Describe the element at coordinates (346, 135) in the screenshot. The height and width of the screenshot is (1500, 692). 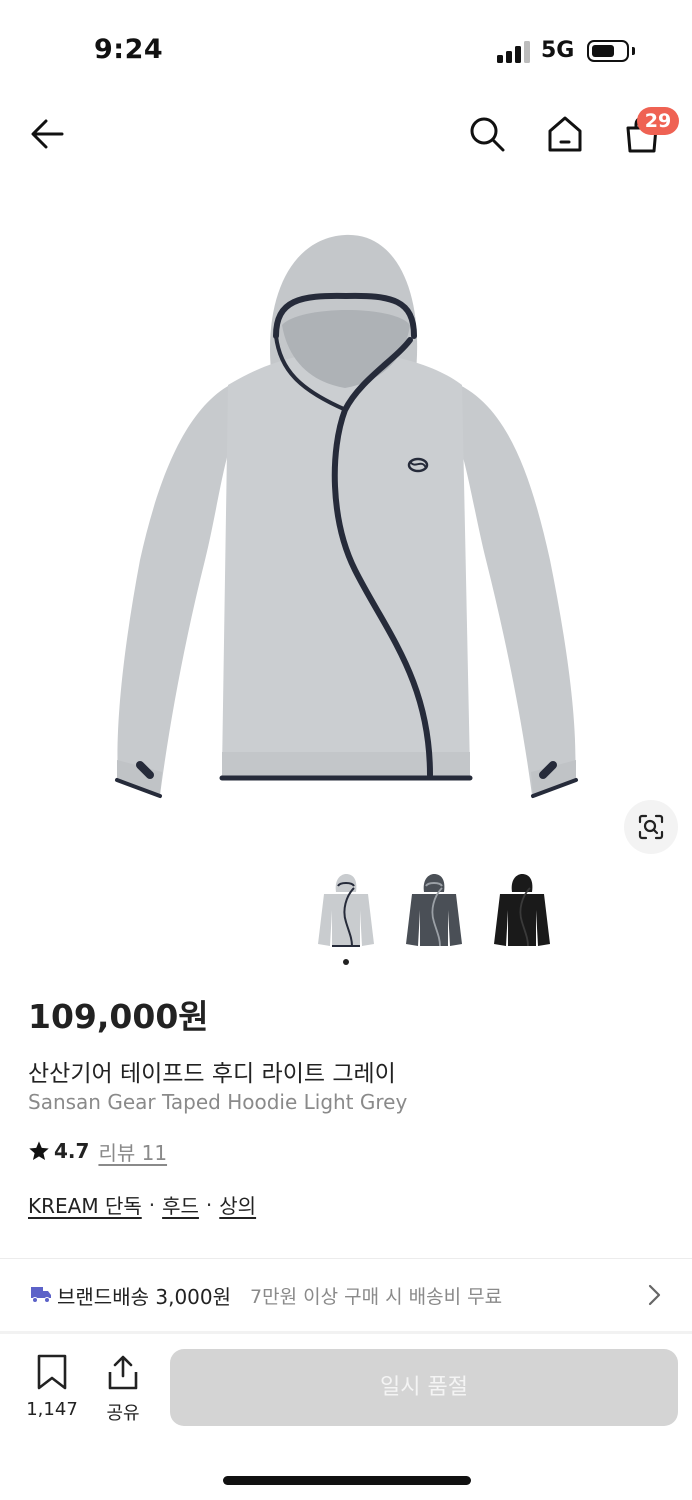
I see `nav-bar` at that location.